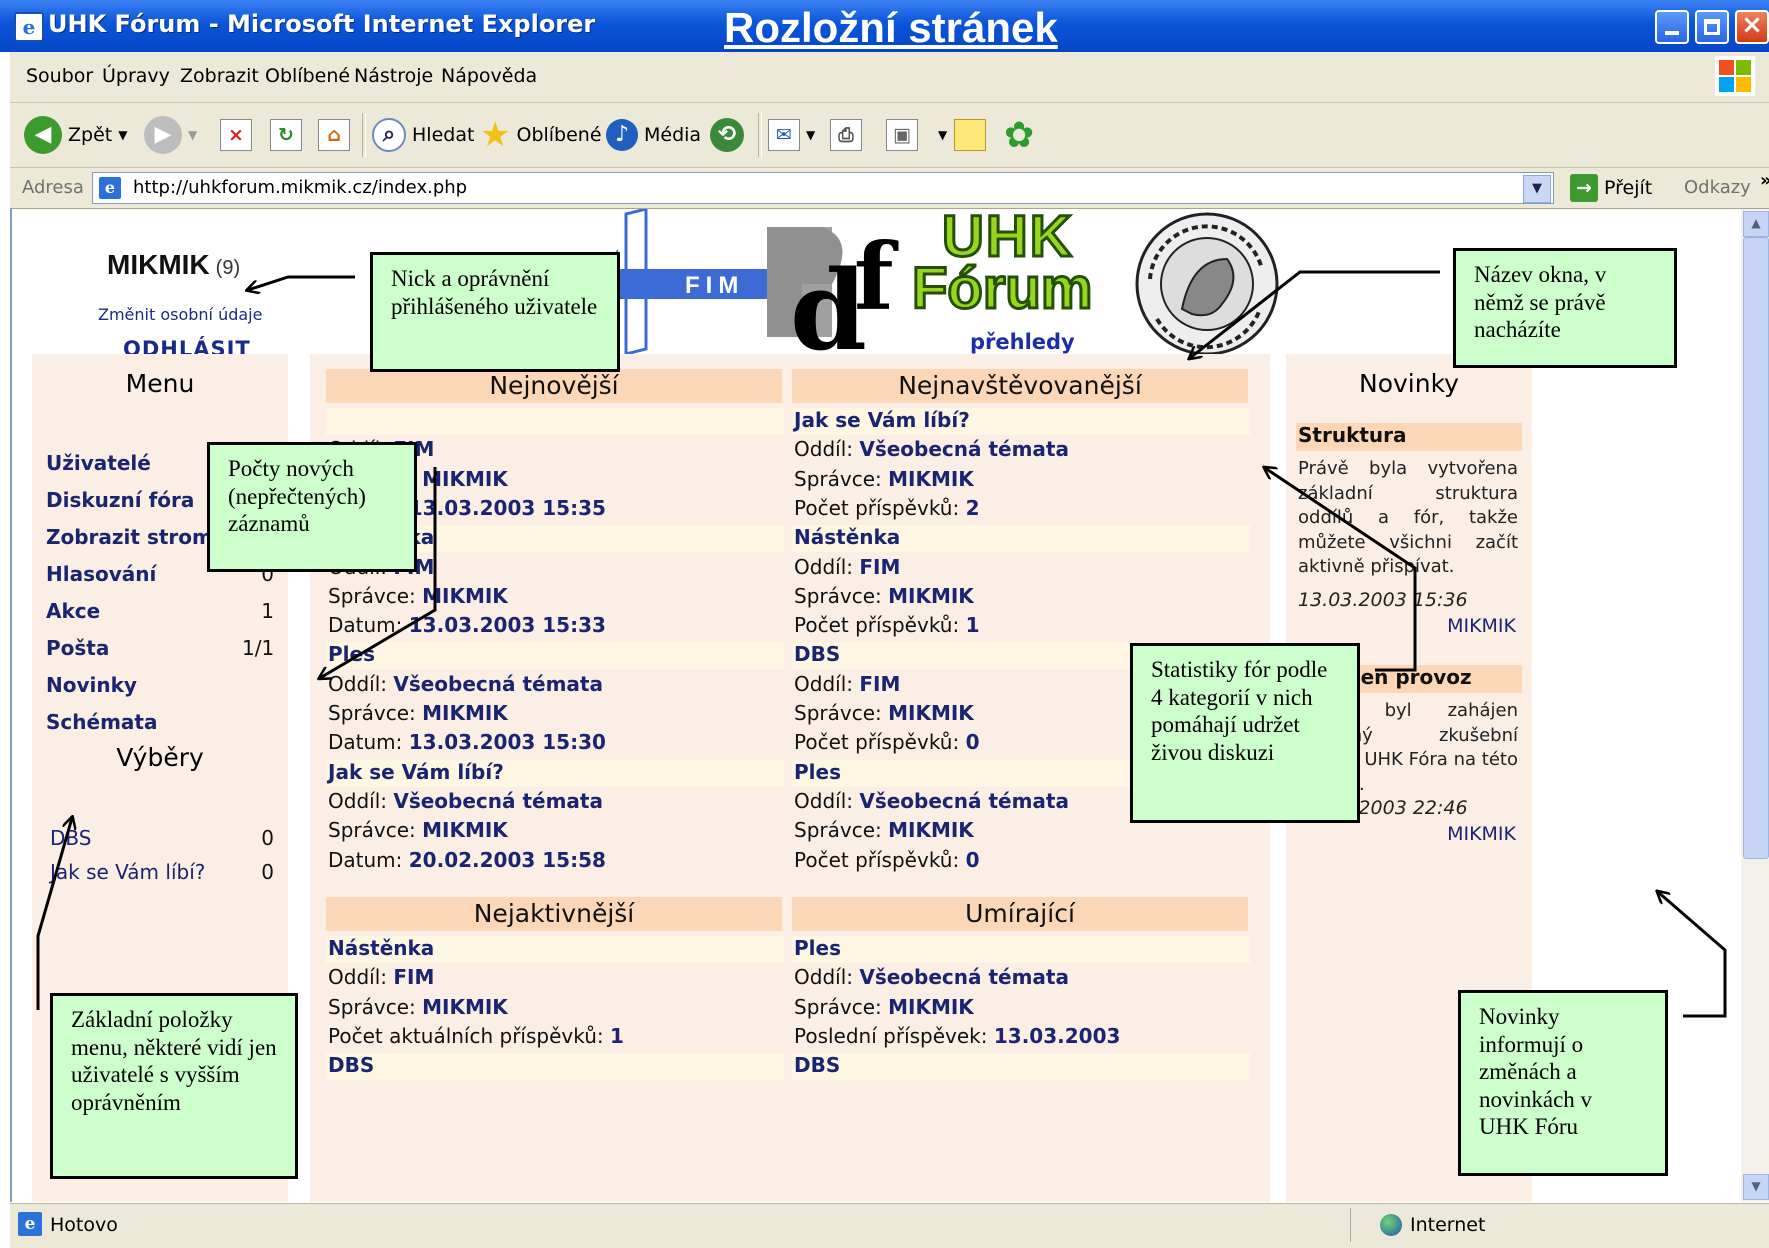 The height and width of the screenshot is (1248, 1769). I want to click on menu-item: Pošta, so click(77, 648).